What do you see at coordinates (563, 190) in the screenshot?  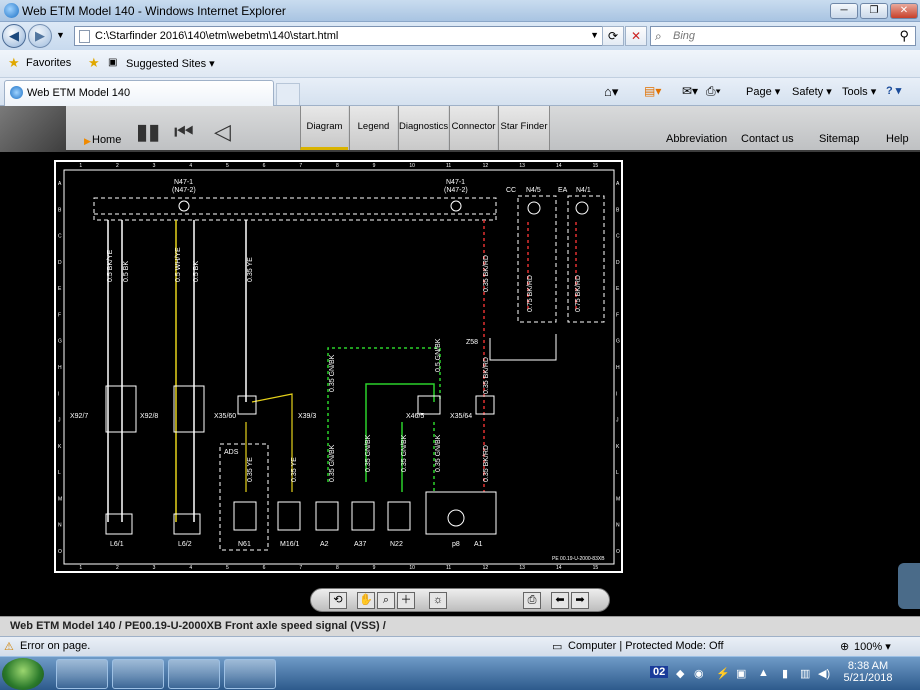 I see `label-ea: EA` at bounding box center [563, 190].